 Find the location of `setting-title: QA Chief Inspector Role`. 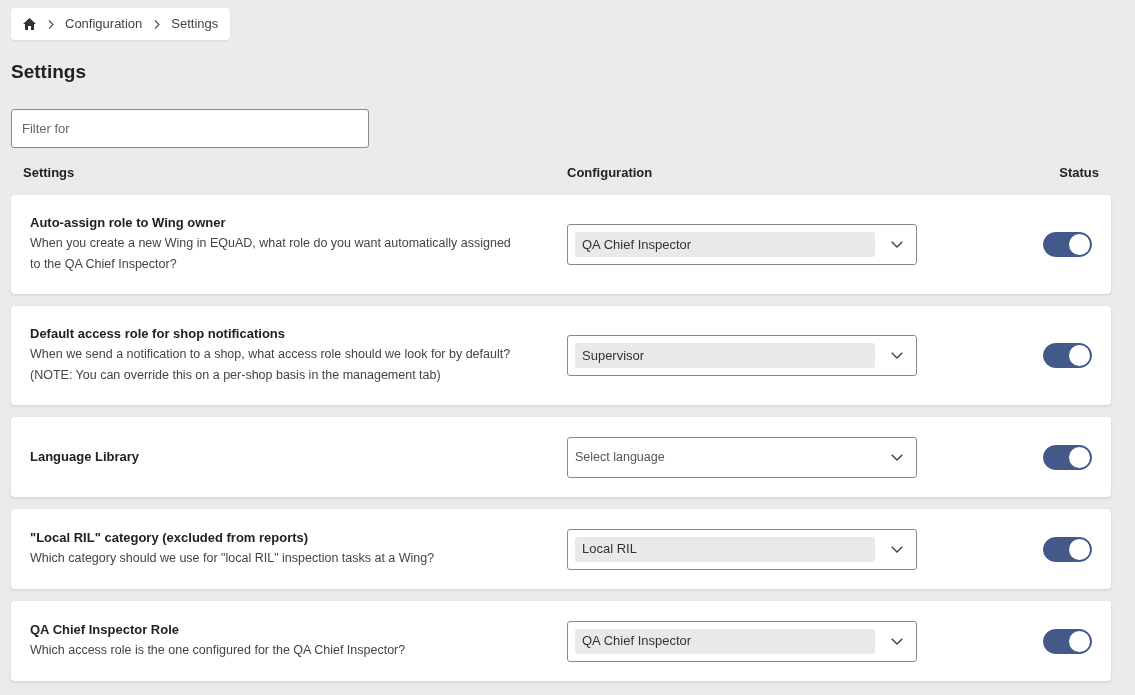

setting-title: QA Chief Inspector Role is located at coordinates (105, 630).